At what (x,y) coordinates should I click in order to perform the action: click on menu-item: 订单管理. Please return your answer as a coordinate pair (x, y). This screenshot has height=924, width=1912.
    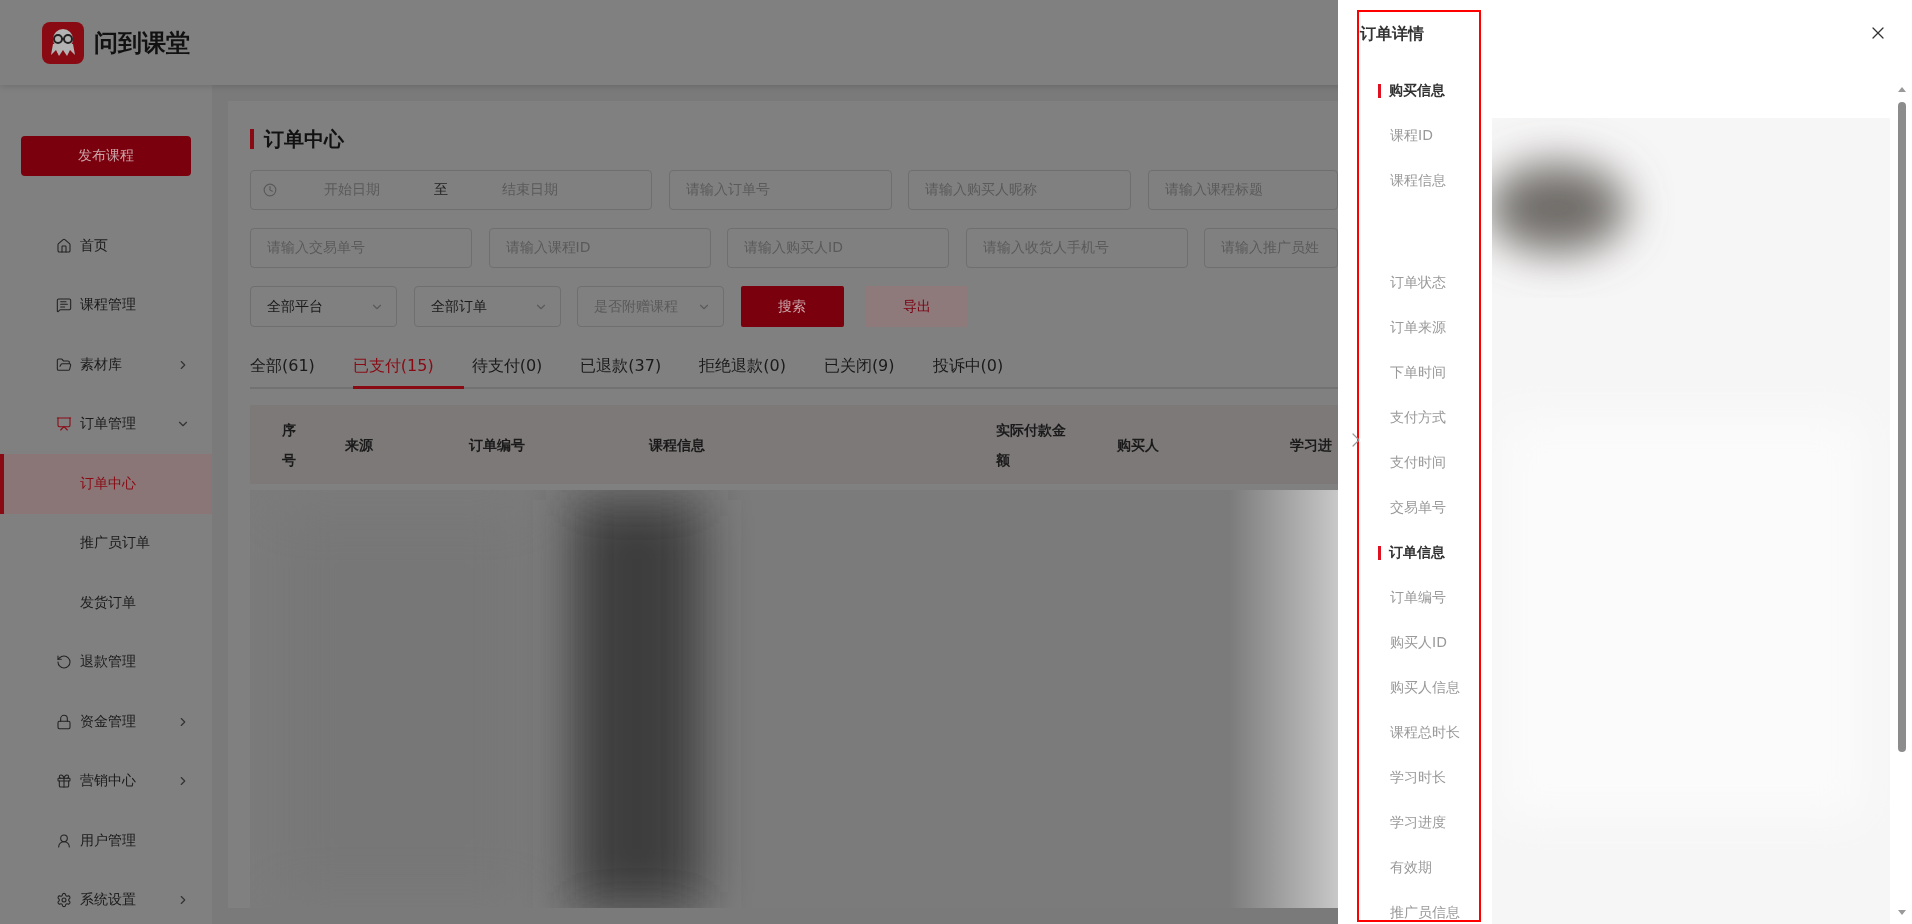
    Looking at the image, I should click on (106, 424).